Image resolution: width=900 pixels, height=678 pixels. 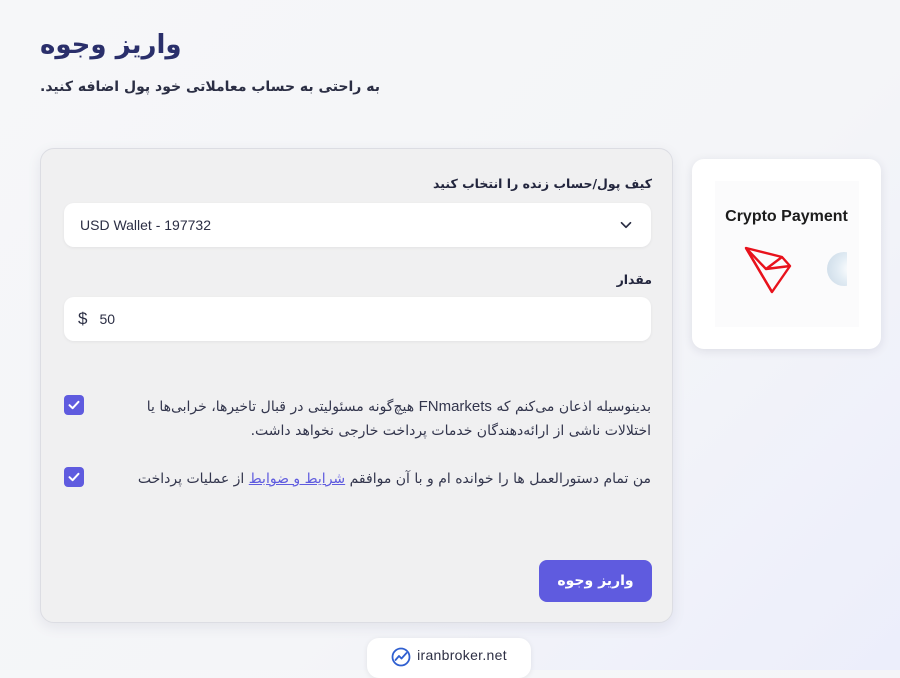 I want to click on disclaimer-checkbox, so click(x=74, y=405).